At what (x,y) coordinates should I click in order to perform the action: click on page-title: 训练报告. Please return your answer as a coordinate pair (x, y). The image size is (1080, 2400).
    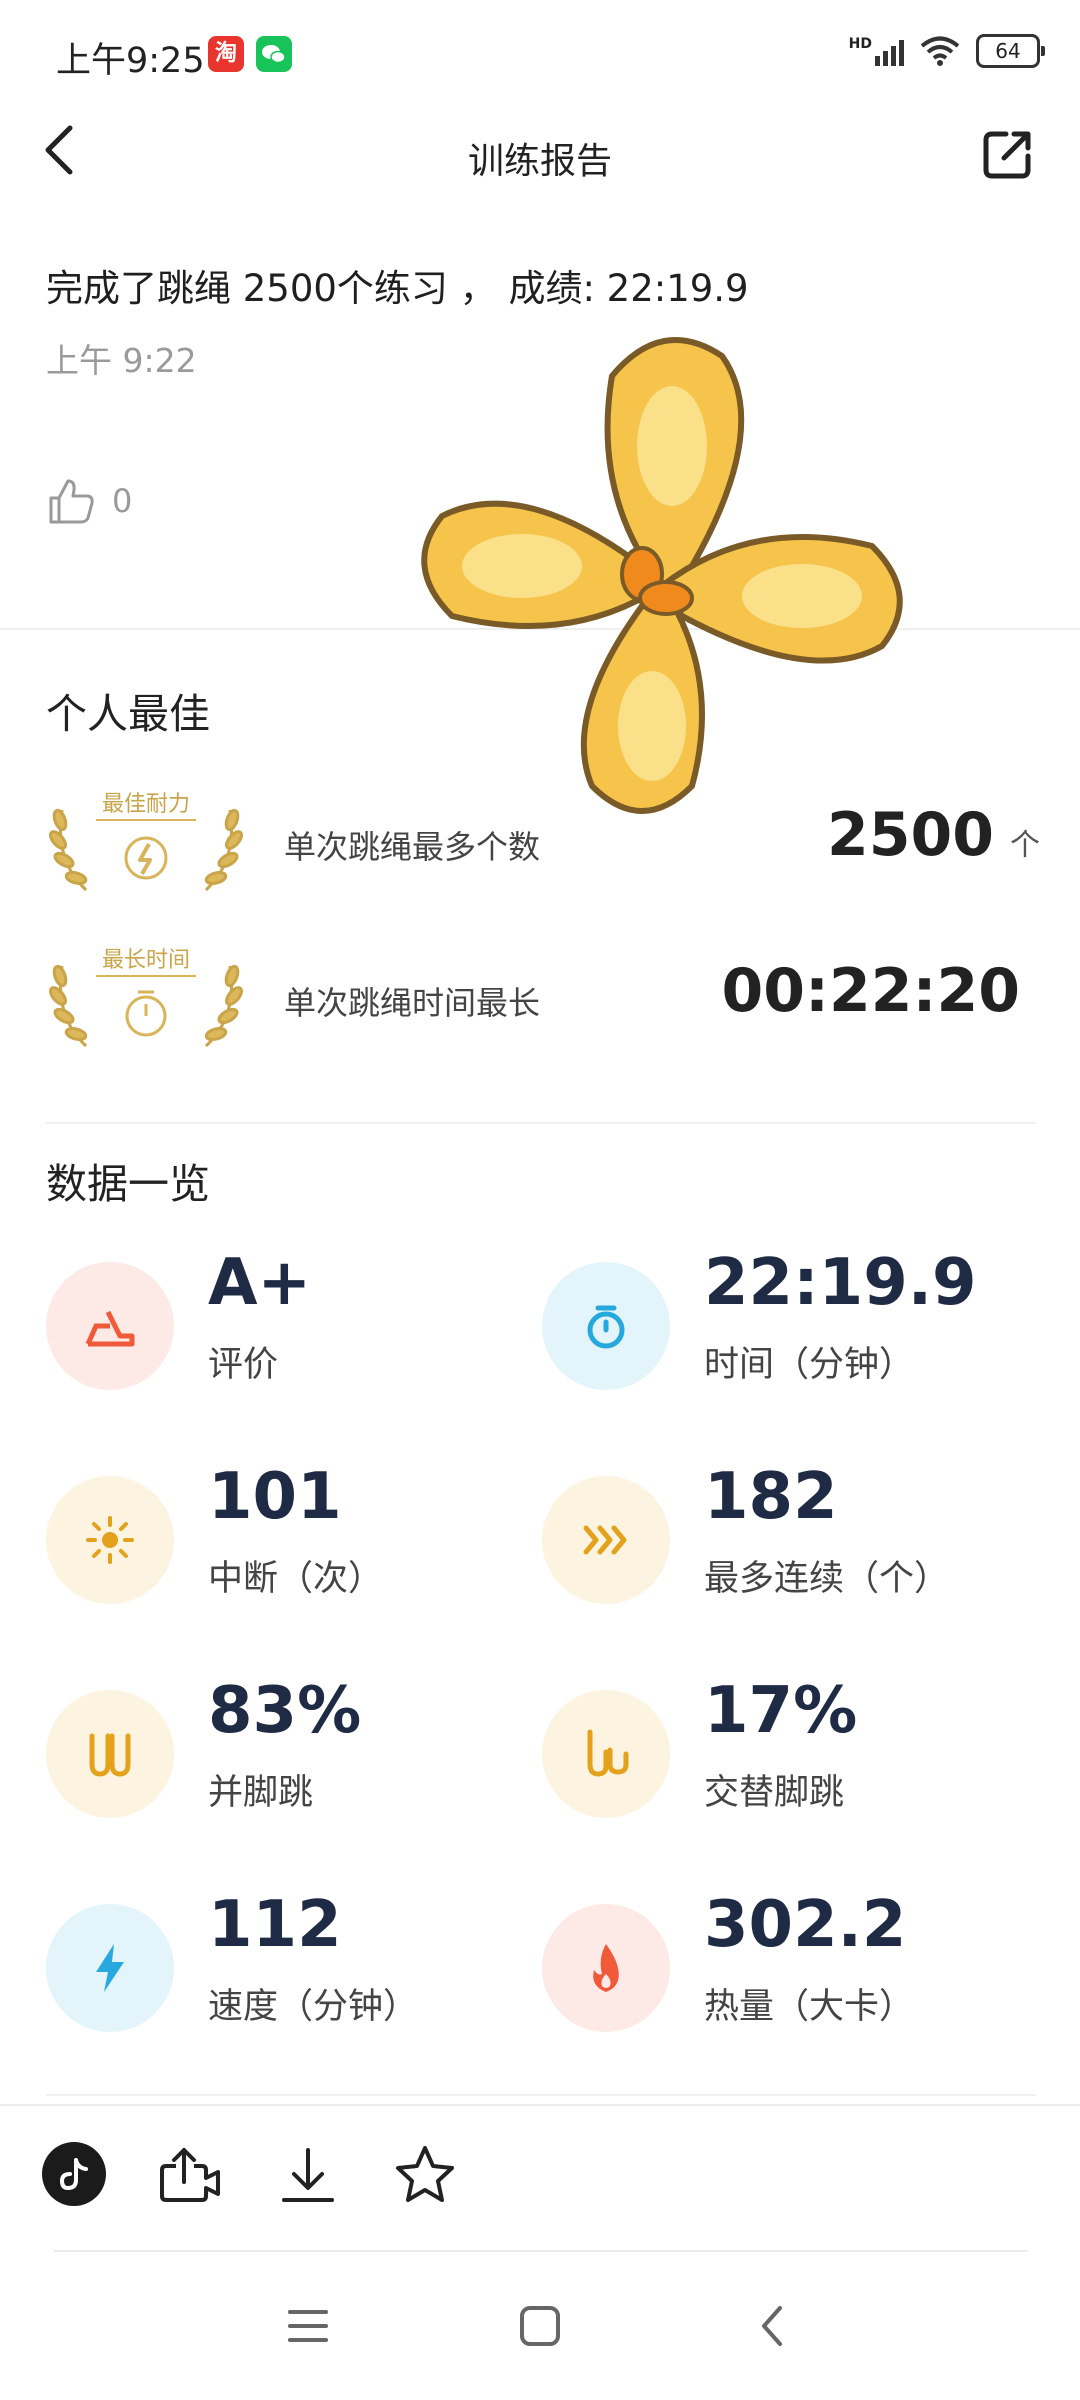
    Looking at the image, I should click on (539, 161).